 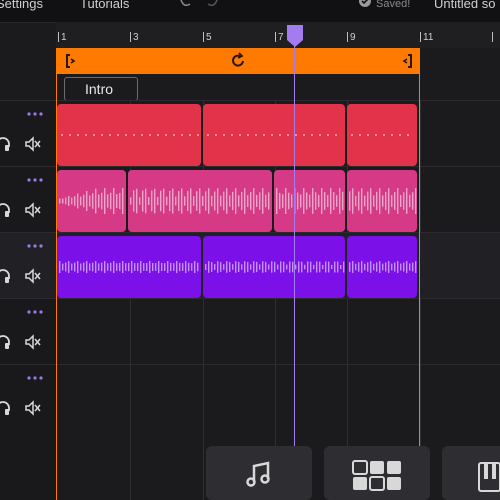 I want to click on loop-toggle-icon, so click(x=238, y=61).